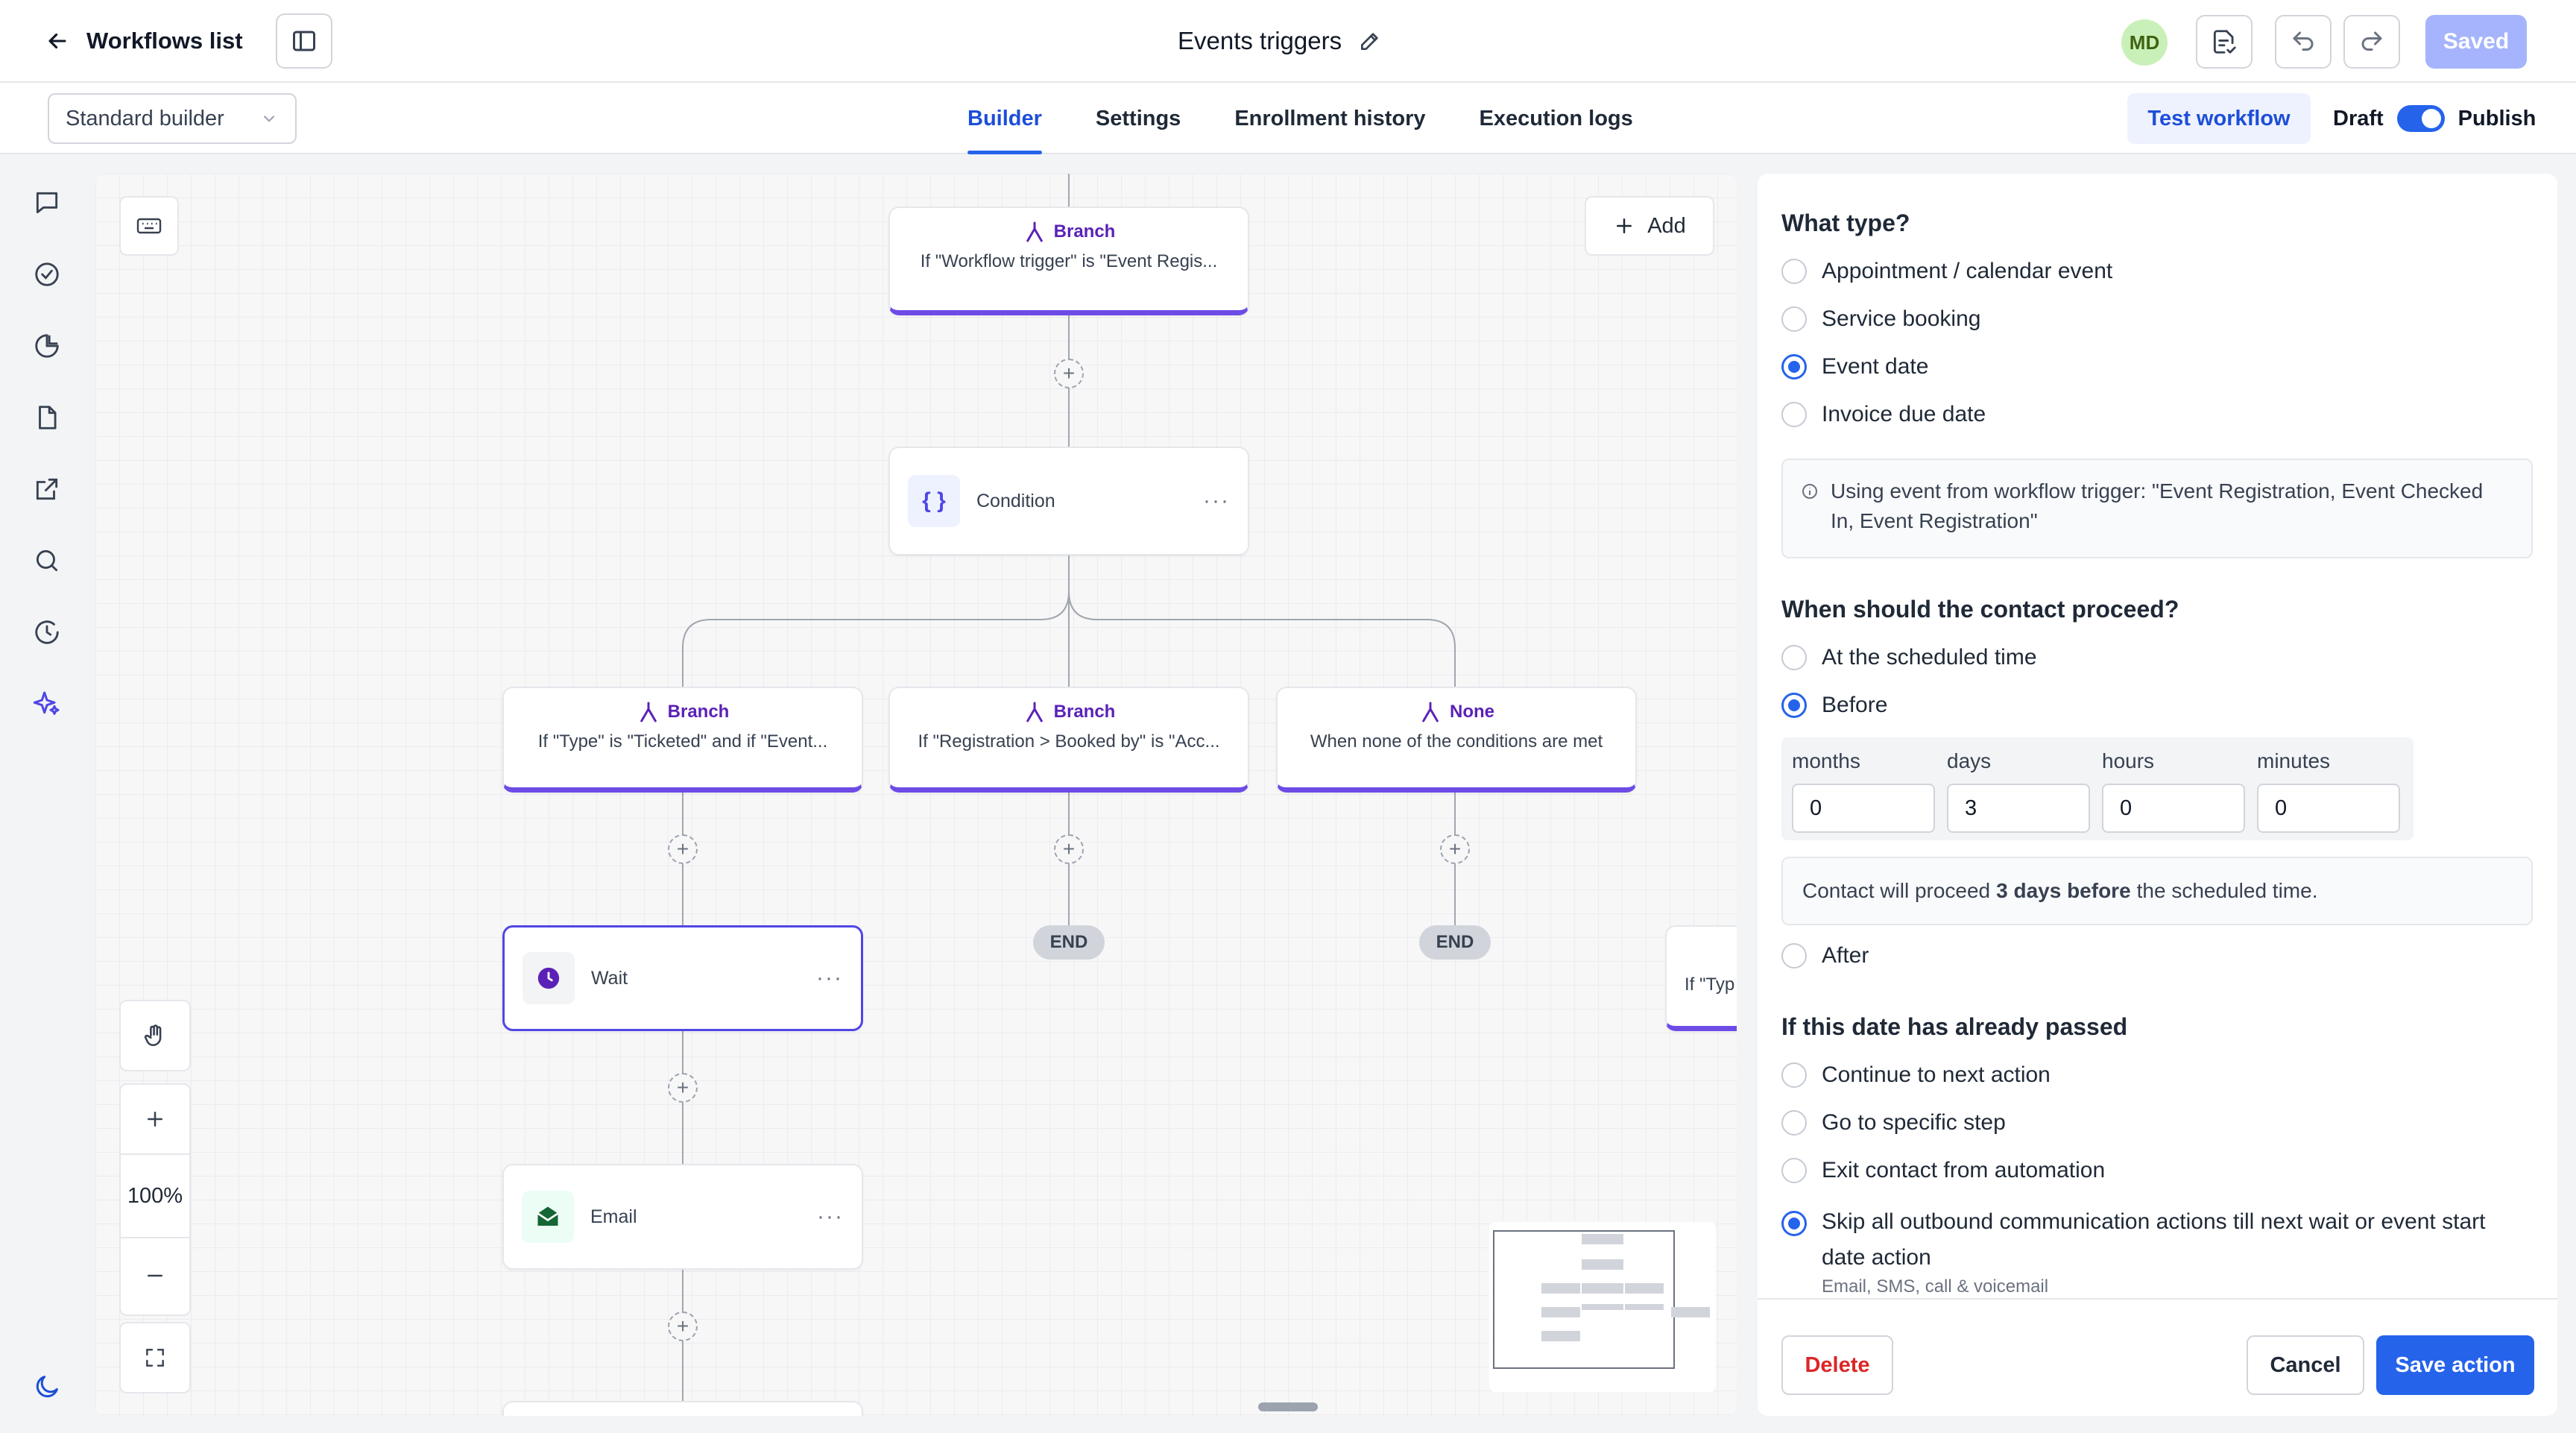 This screenshot has height=1433, width=2576. I want to click on cancel-button: Cancel, so click(2305, 1365).